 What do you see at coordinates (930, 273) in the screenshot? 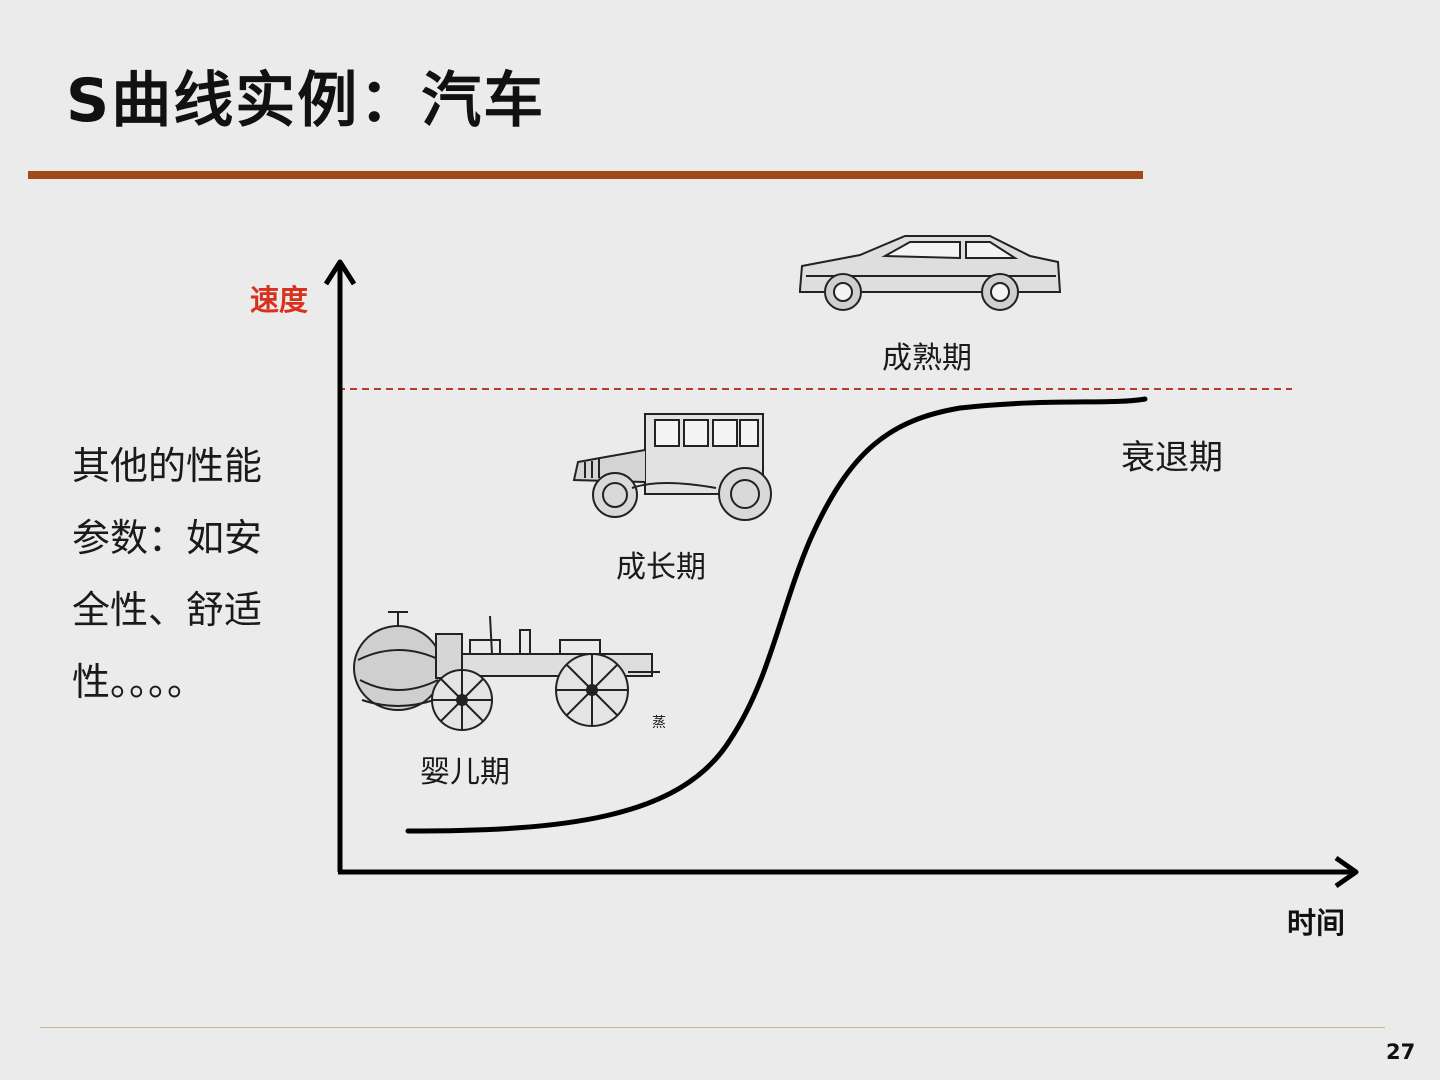
I see `modern-sedan-icon` at bounding box center [930, 273].